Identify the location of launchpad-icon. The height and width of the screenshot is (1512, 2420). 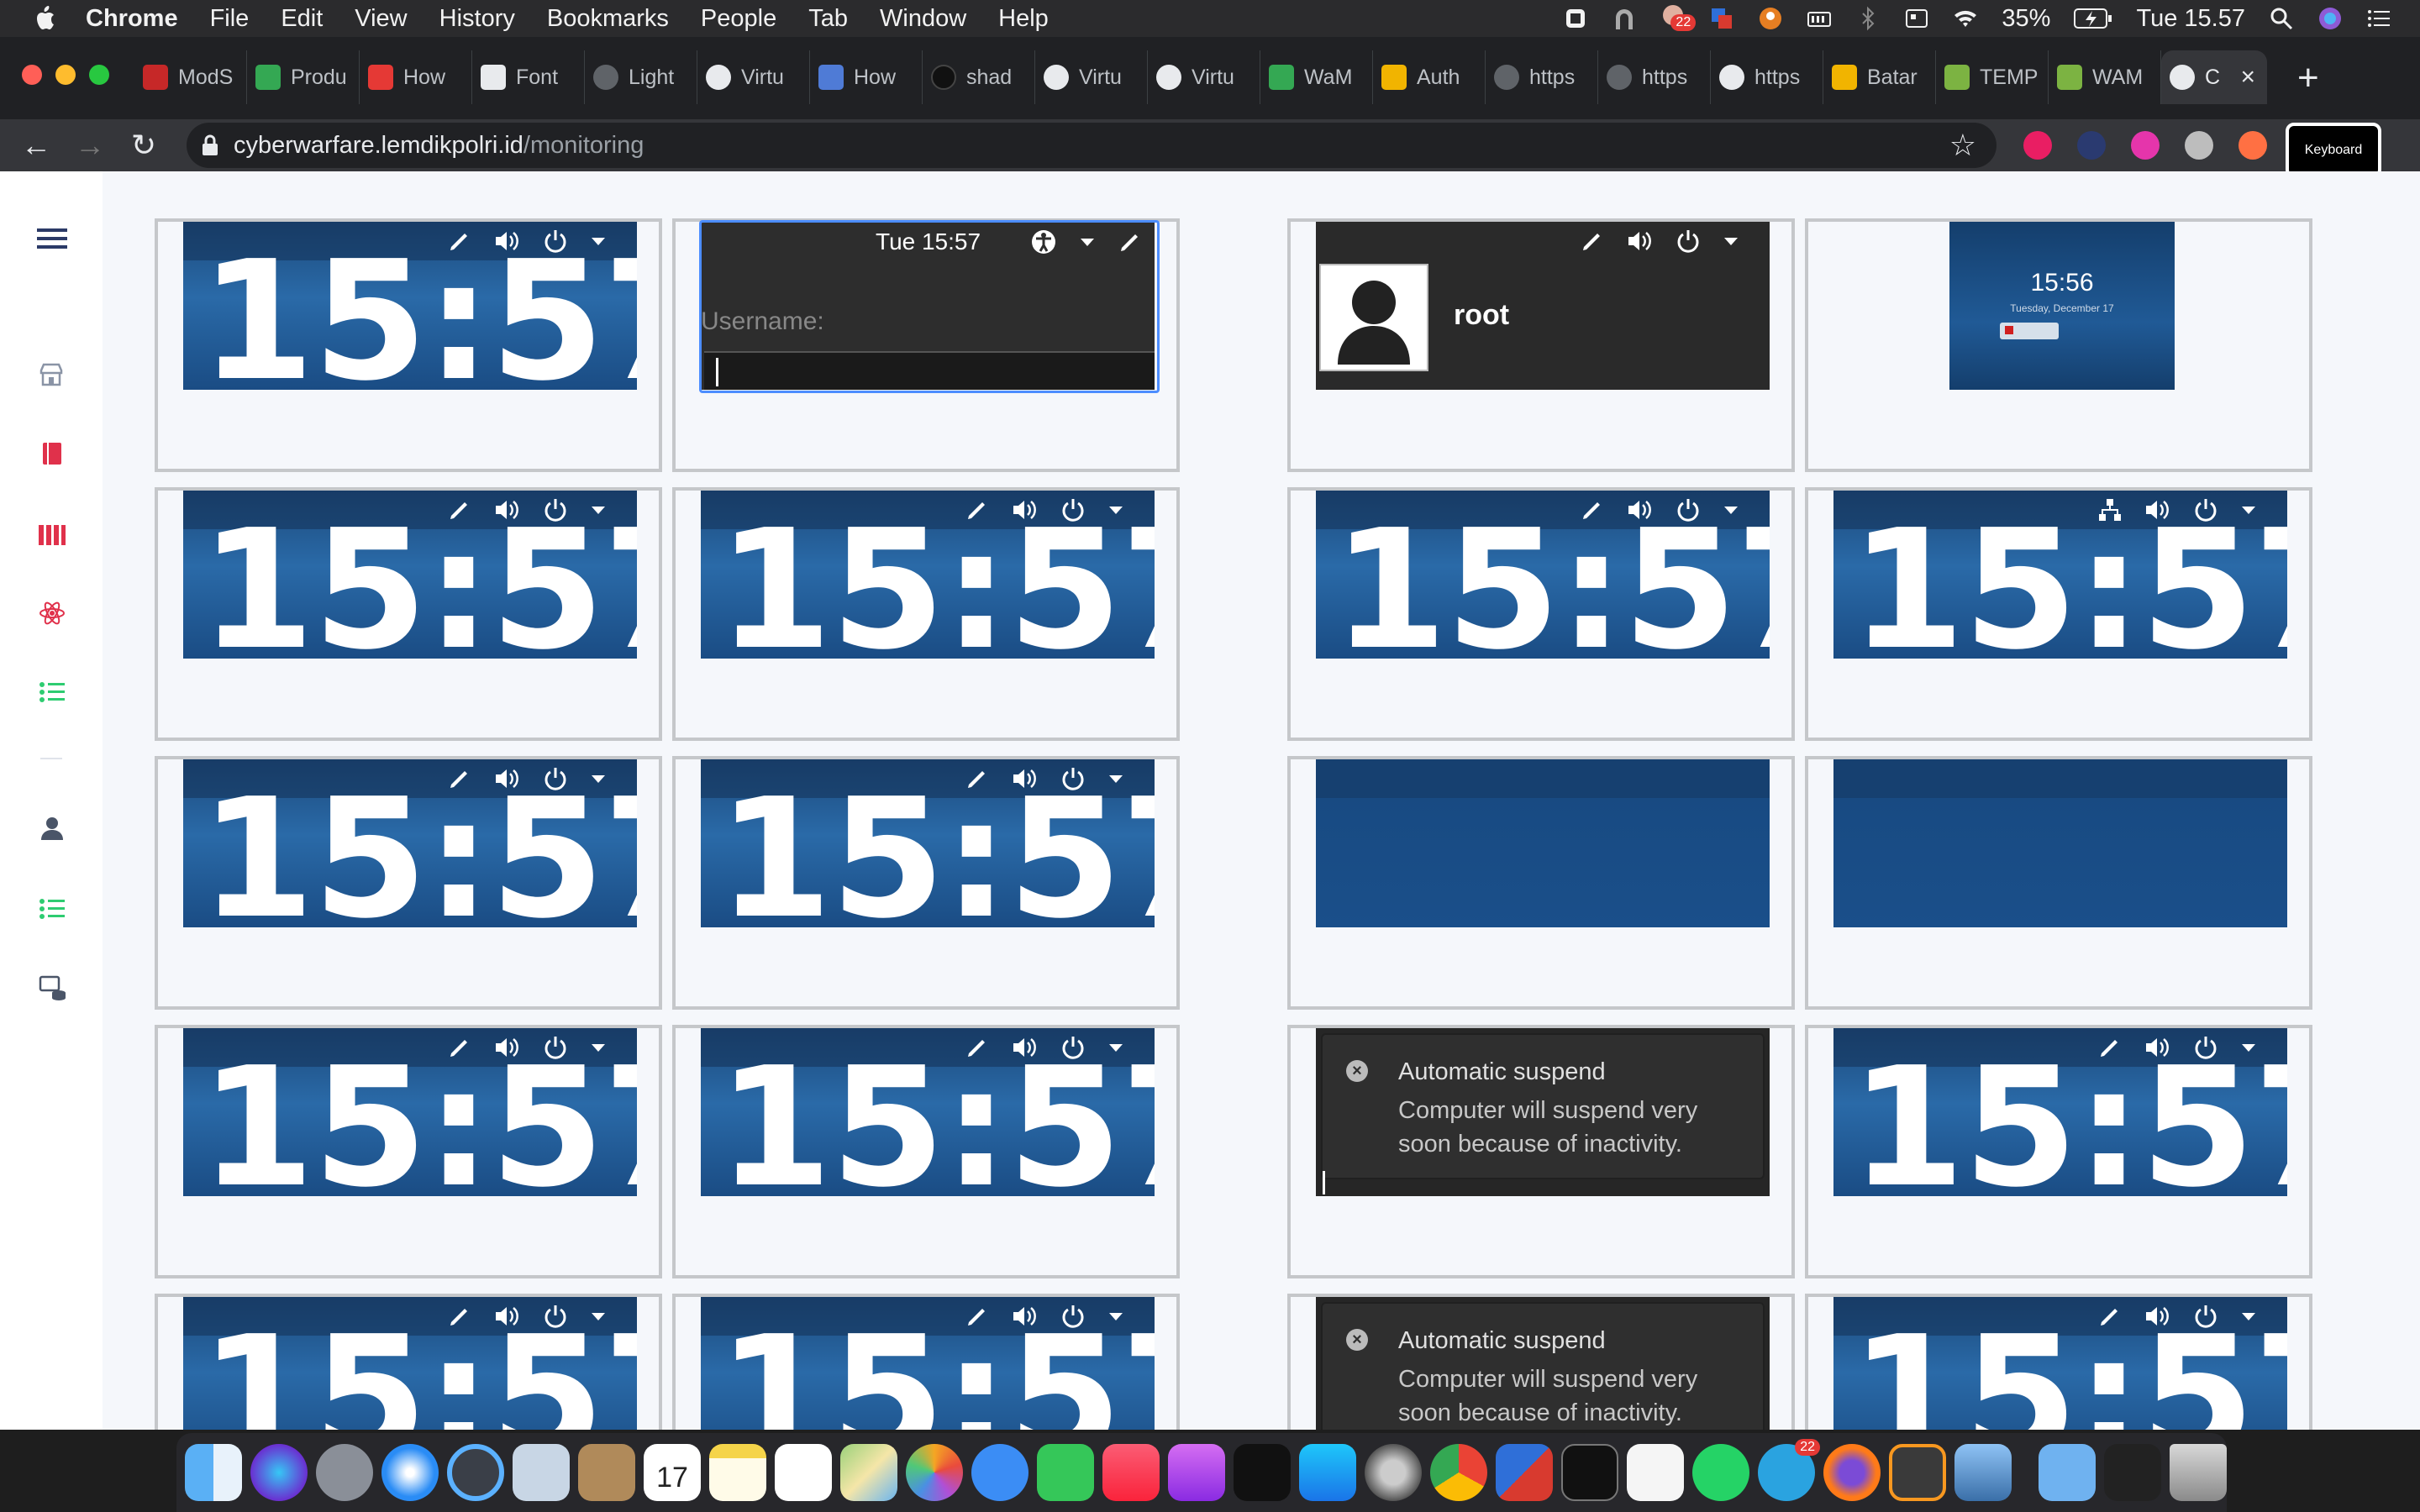
(344, 1472).